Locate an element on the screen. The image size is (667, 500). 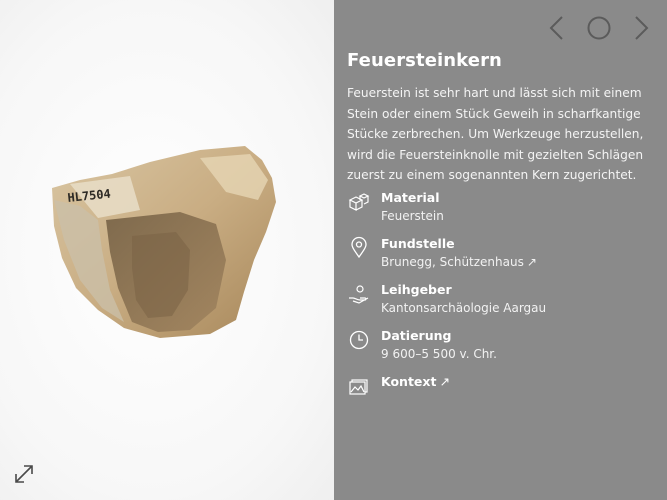
home-button is located at coordinates (599, 28).